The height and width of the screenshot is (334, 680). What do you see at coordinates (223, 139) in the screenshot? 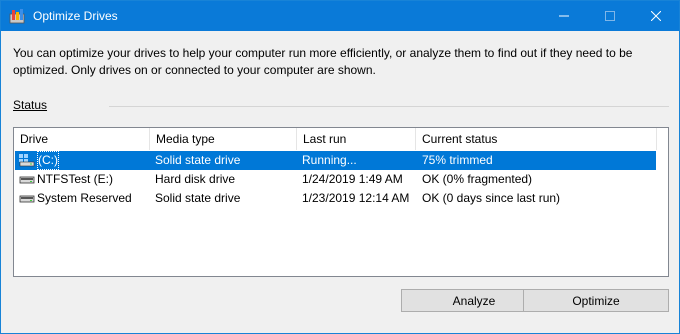
I see `column-header-media-type: Media type` at bounding box center [223, 139].